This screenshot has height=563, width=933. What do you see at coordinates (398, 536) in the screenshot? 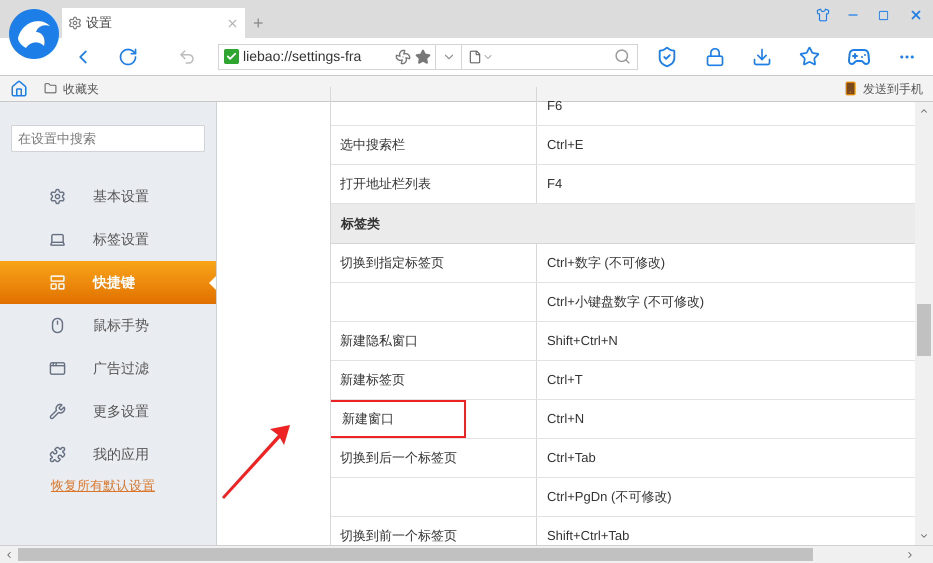
I see `action-label: 切换到前一个标签页` at bounding box center [398, 536].